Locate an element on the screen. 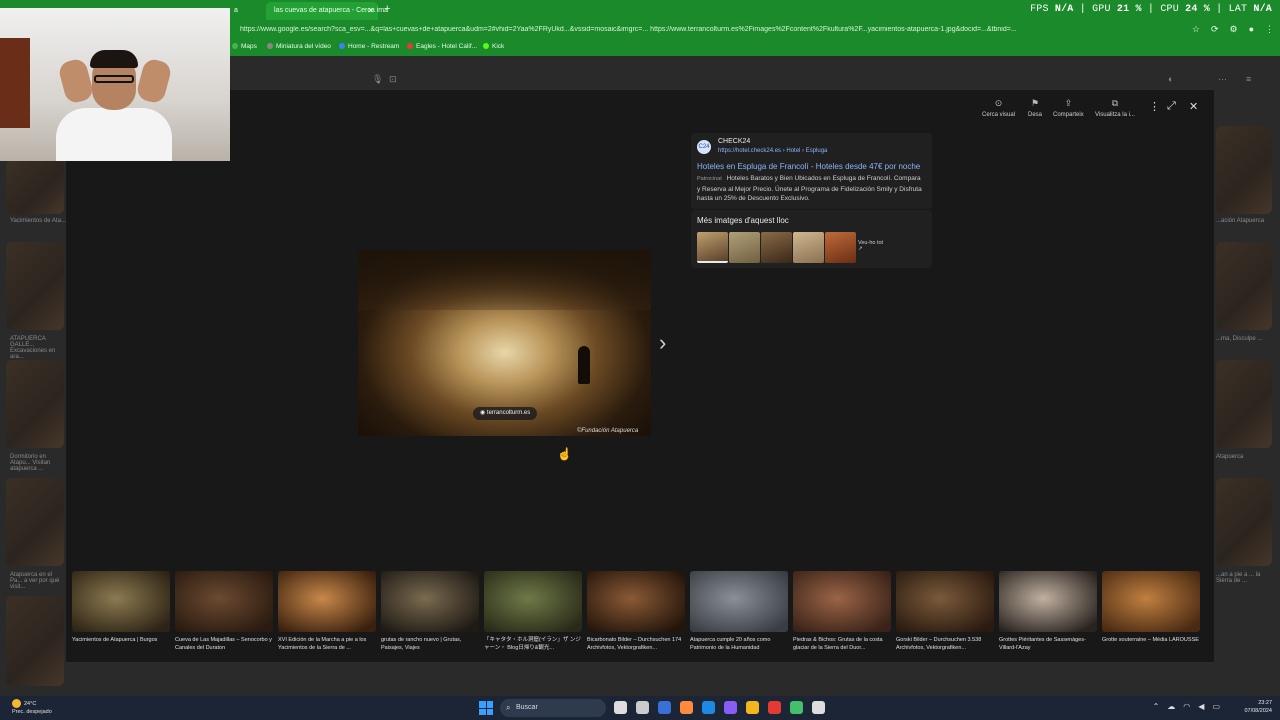  globe-icon: ◉ is located at coordinates (483, 413).